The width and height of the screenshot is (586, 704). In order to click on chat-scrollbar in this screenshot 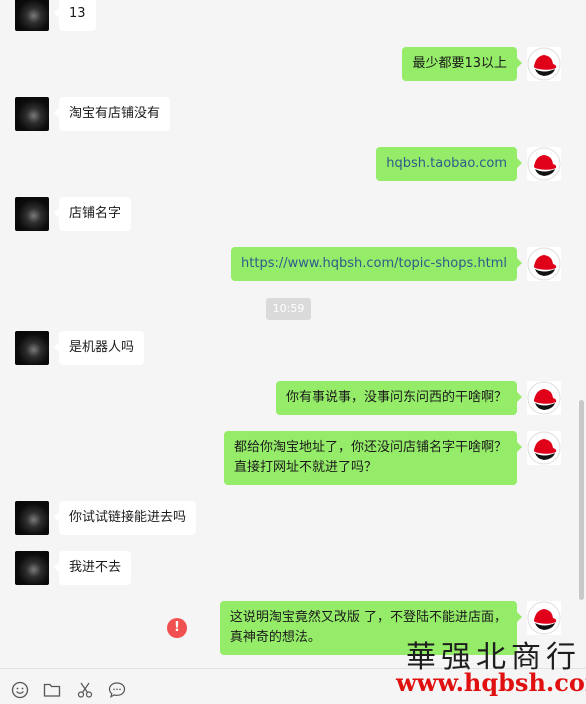, I will do `click(581, 500)`.